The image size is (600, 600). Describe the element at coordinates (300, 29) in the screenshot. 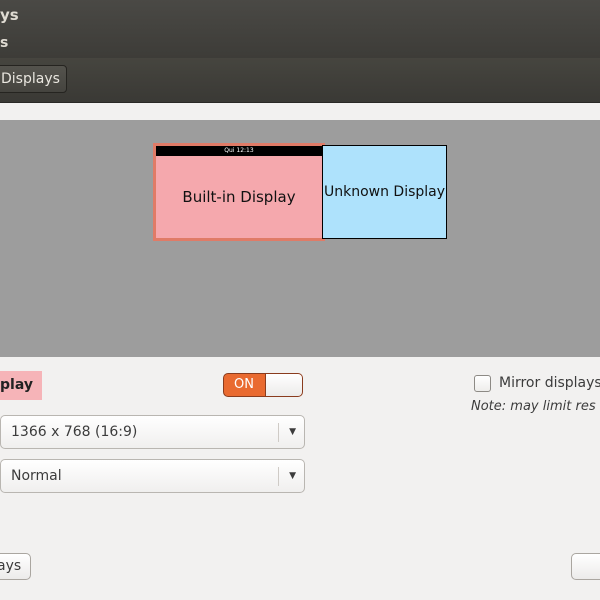

I see `window-titlebar: ys s` at that location.